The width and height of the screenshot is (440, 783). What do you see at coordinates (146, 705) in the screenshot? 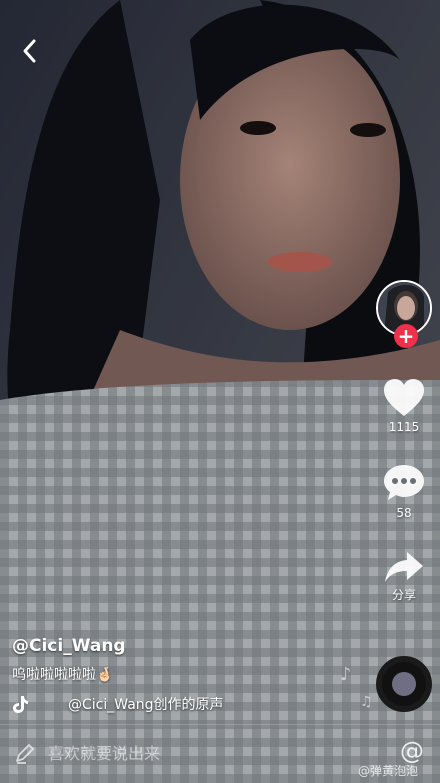
I see `music-title: @Cici_Wang创作的原声` at bounding box center [146, 705].